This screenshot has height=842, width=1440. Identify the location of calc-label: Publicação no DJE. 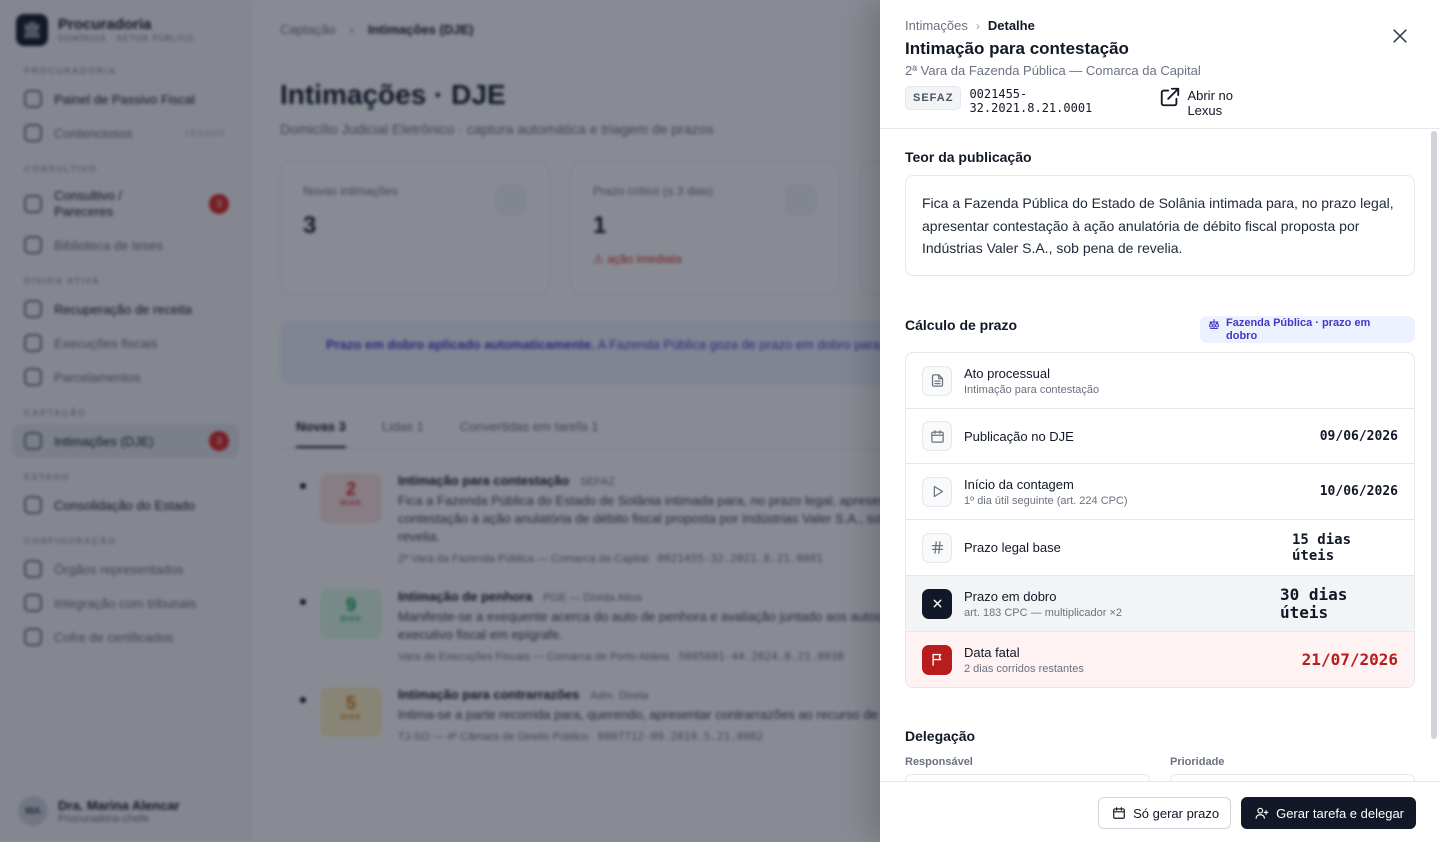
(1019, 436).